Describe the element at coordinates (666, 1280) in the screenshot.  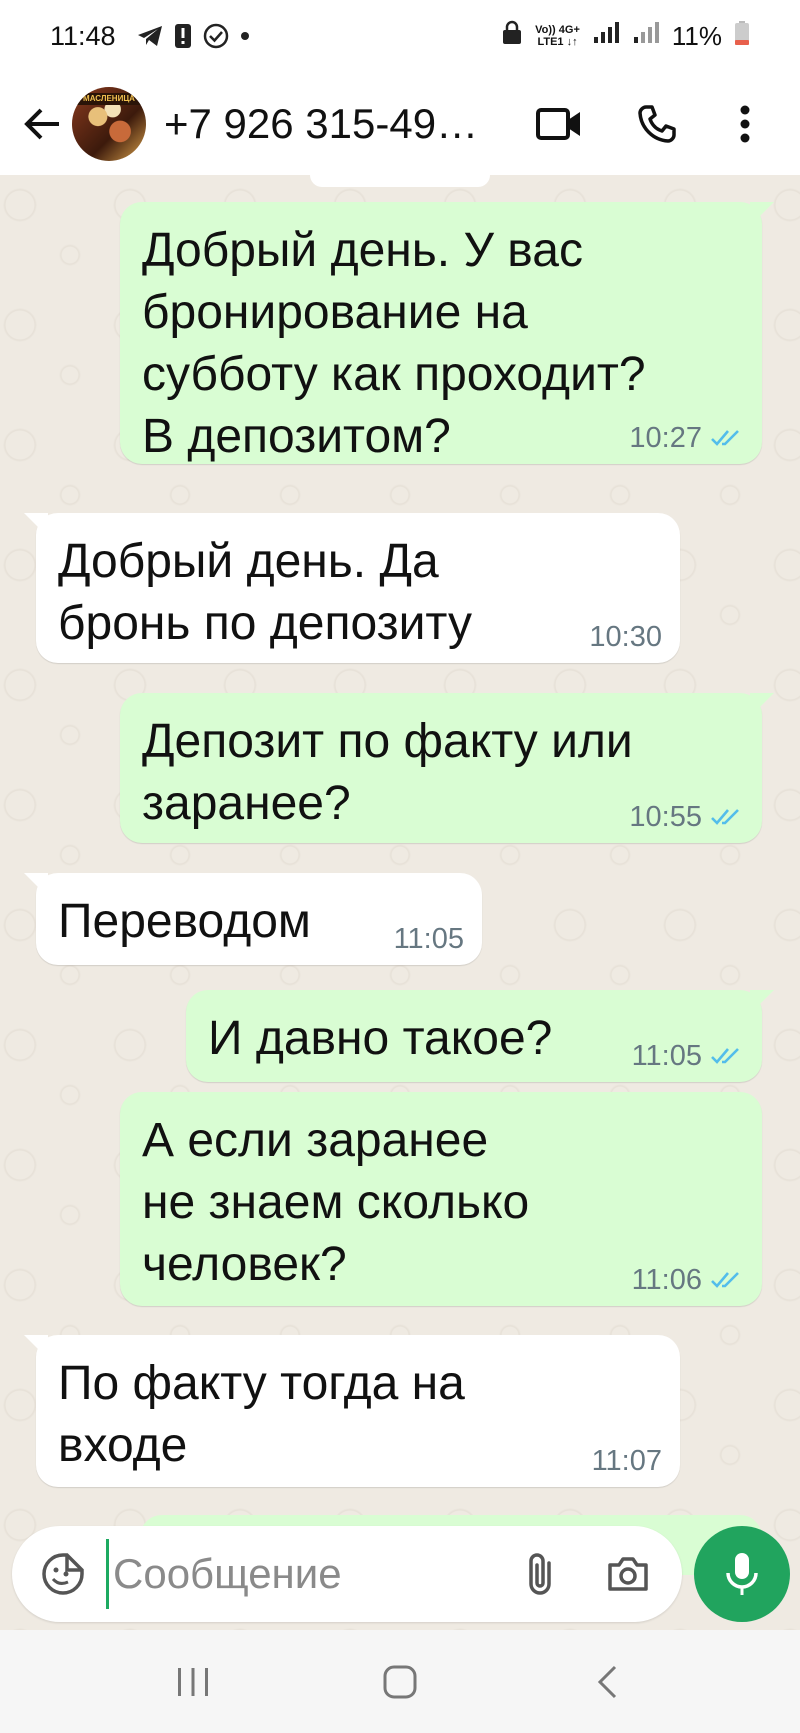
I see `message-time: 11:06` at that location.